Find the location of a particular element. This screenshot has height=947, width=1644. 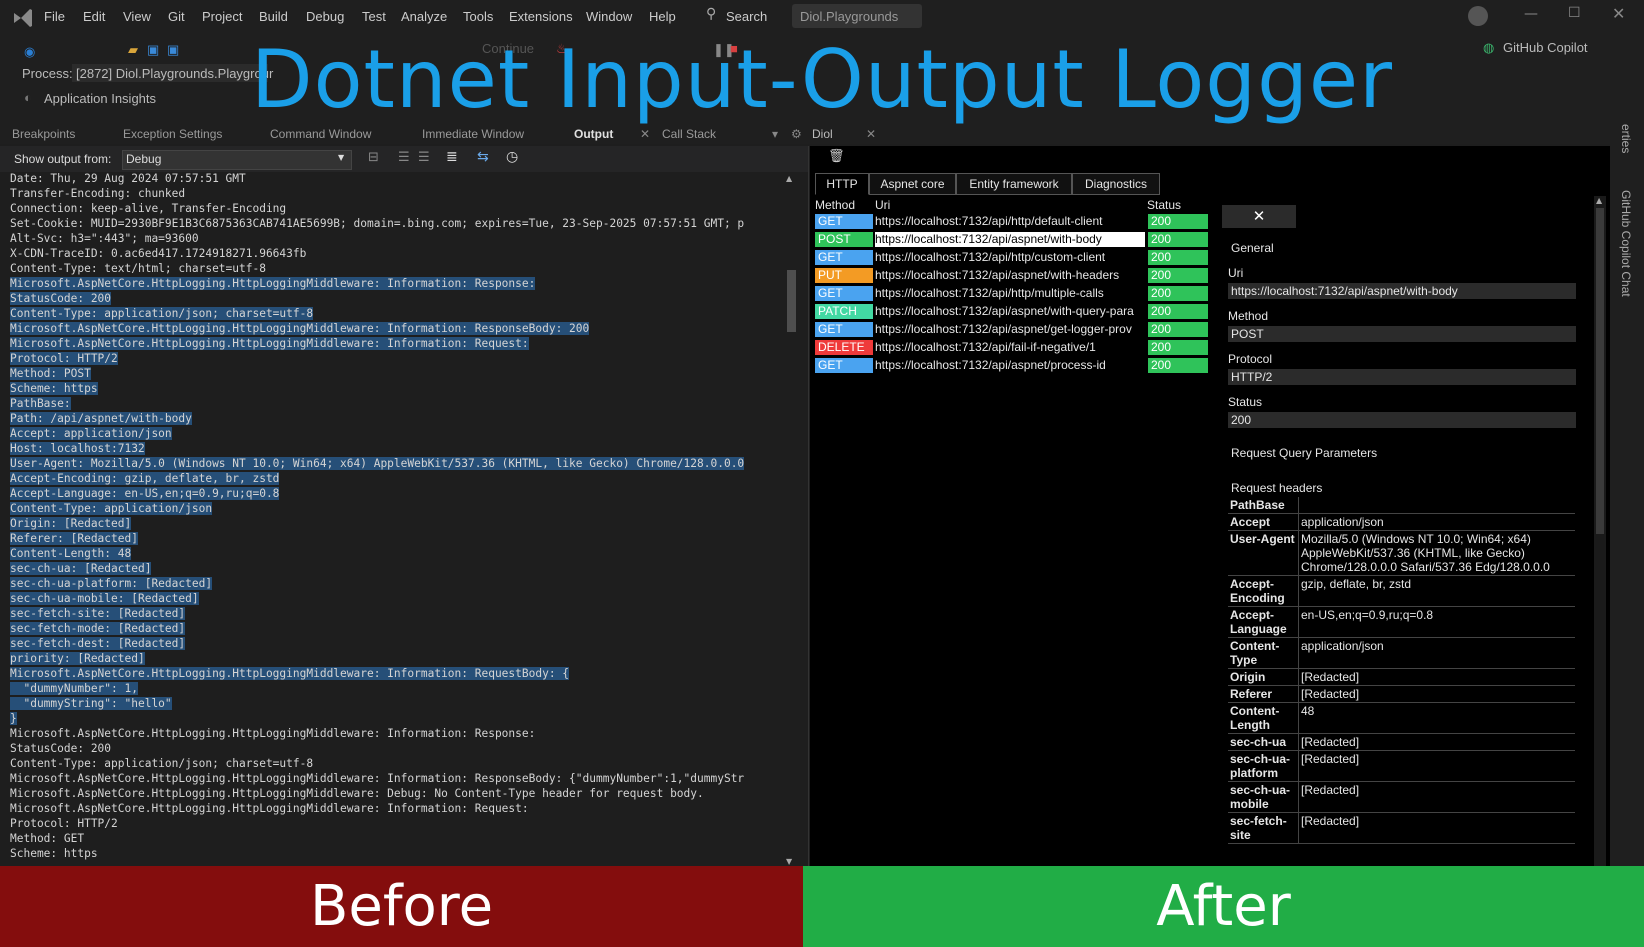

log-line-text: Alt-Svc: h3=":443"; ma=93600 is located at coordinates (104, 238).